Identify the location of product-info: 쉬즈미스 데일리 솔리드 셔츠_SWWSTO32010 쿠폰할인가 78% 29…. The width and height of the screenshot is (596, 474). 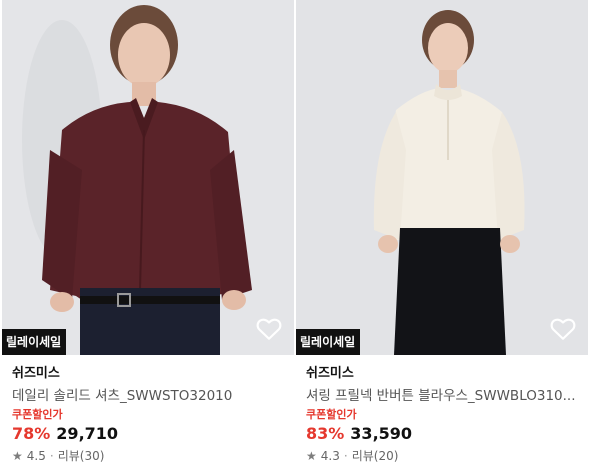
(149, 414).